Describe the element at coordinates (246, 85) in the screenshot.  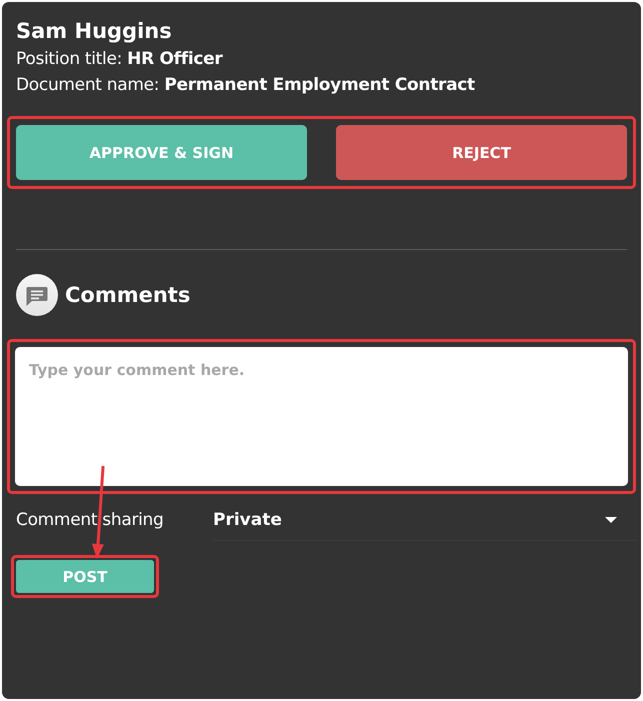
I see `detail-line: Document name: Permanent Employment Contract` at that location.